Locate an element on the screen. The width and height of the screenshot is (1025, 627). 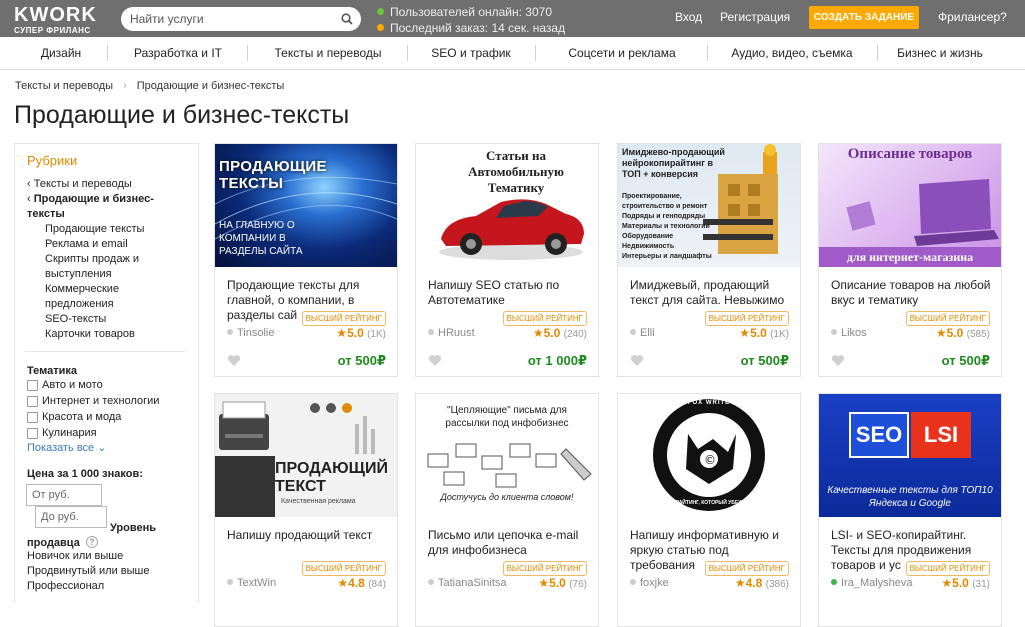
seller-name: Likos is located at coordinates (849, 333).